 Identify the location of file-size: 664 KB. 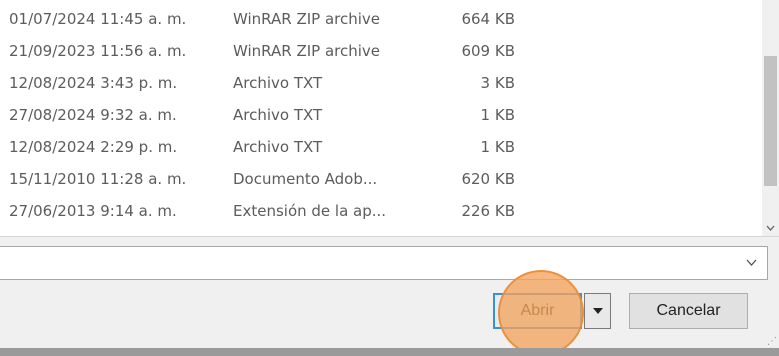
(488, 19).